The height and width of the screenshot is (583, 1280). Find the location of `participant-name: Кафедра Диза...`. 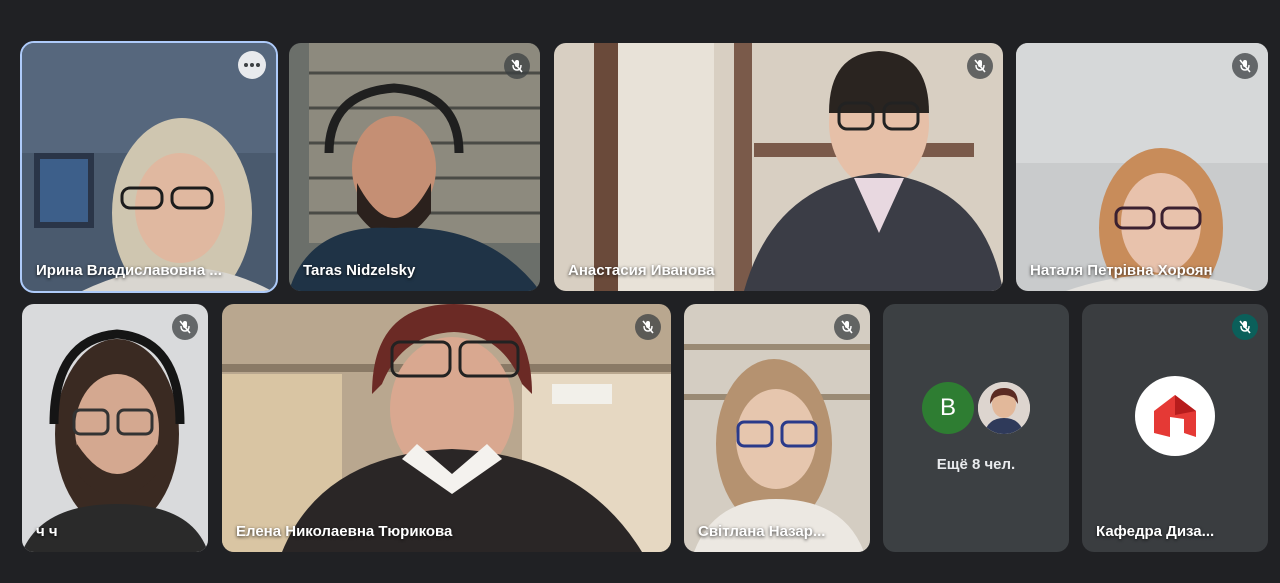

participant-name: Кафедра Диза... is located at coordinates (1155, 531).